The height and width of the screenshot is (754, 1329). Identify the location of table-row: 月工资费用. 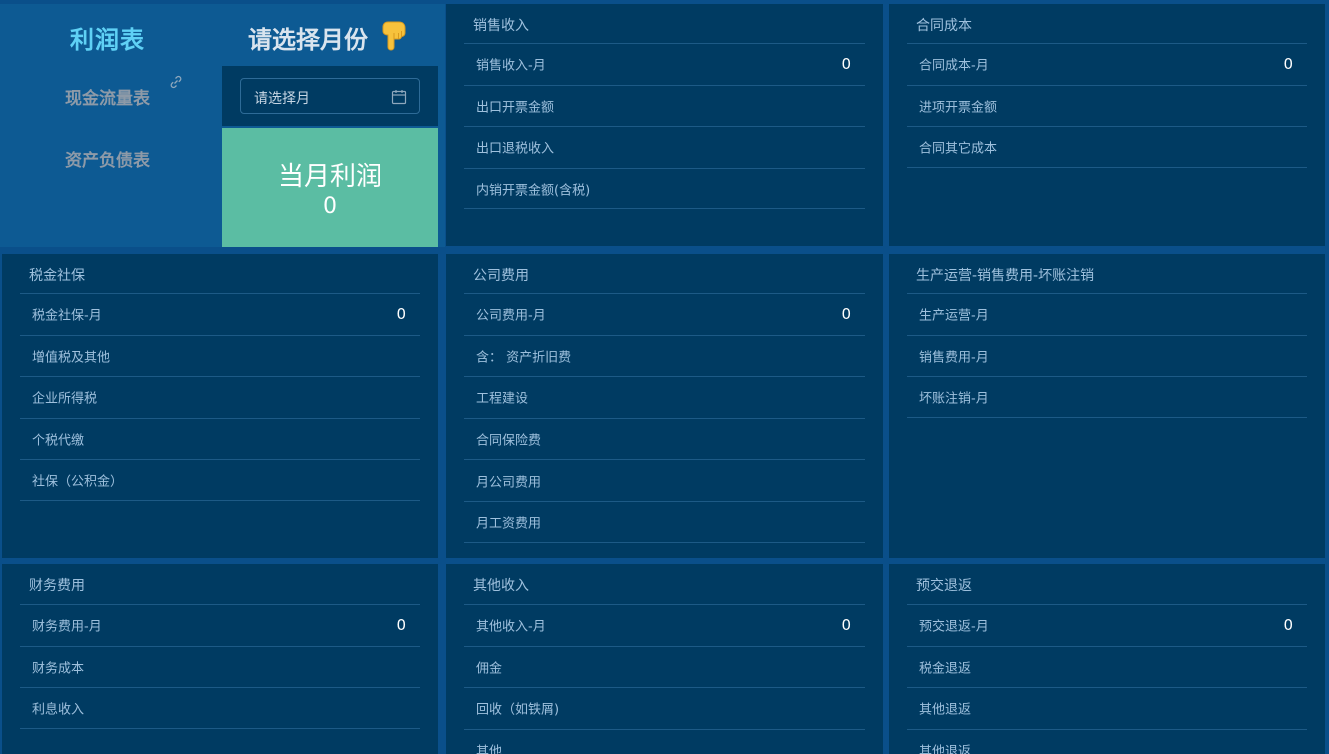
(664, 521).